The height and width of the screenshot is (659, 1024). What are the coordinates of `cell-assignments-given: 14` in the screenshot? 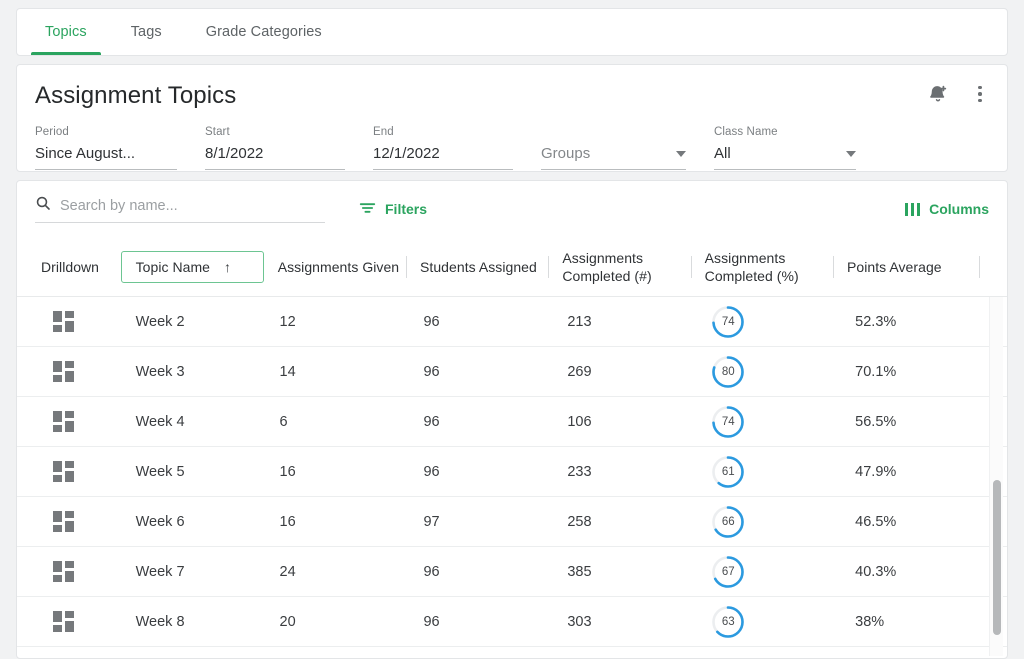 It's located at (338, 371).